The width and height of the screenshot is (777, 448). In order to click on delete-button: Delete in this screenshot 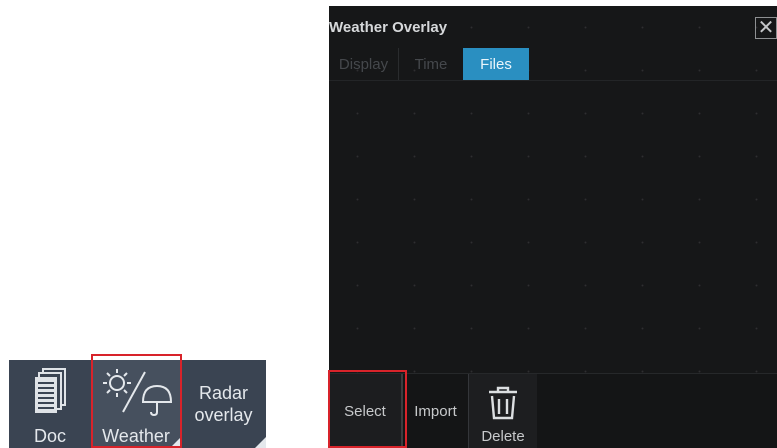, I will do `click(503, 411)`.